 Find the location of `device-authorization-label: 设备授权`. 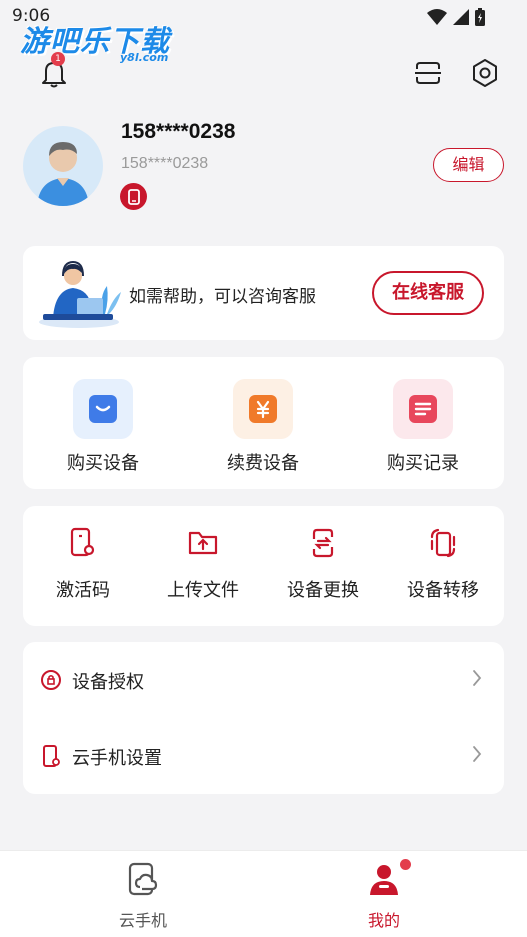

device-authorization-label: 设备授权 is located at coordinates (108, 682).